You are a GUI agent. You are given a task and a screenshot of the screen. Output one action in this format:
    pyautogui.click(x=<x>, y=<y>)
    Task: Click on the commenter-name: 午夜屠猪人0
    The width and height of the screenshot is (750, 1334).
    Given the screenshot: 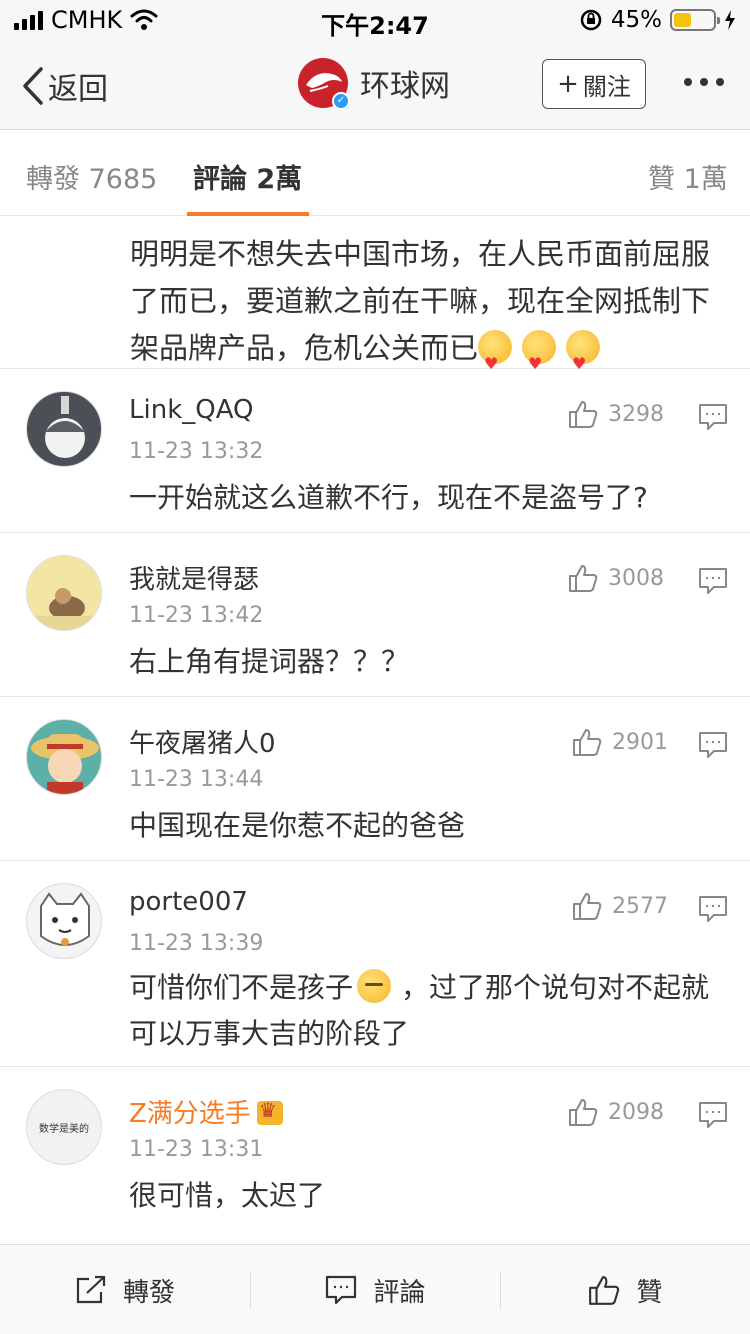 What is the action you would take?
    pyautogui.click(x=202, y=741)
    